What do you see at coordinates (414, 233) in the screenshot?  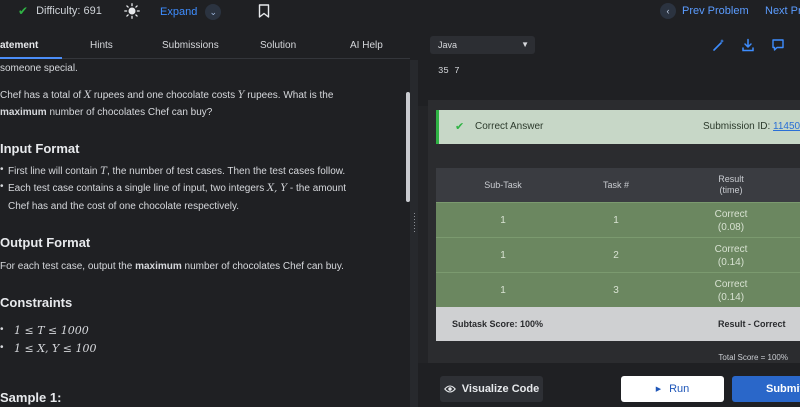 I see `pane-splitter` at bounding box center [414, 233].